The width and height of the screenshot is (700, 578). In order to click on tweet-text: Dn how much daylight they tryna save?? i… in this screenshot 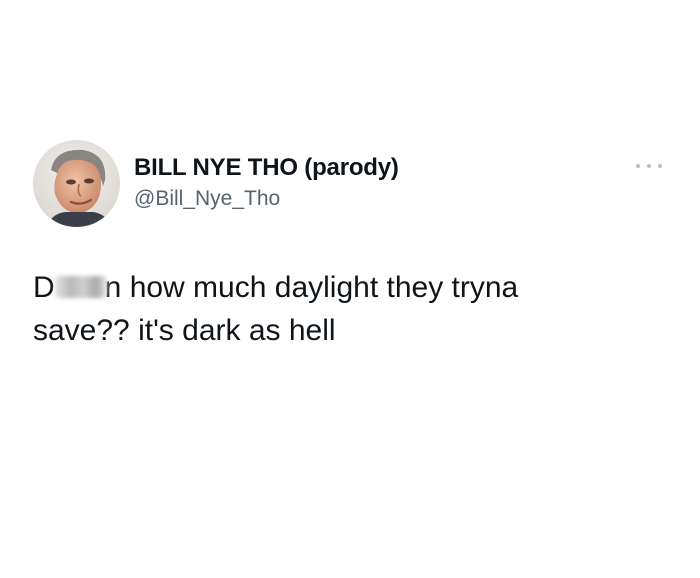, I will do `click(353, 309)`.